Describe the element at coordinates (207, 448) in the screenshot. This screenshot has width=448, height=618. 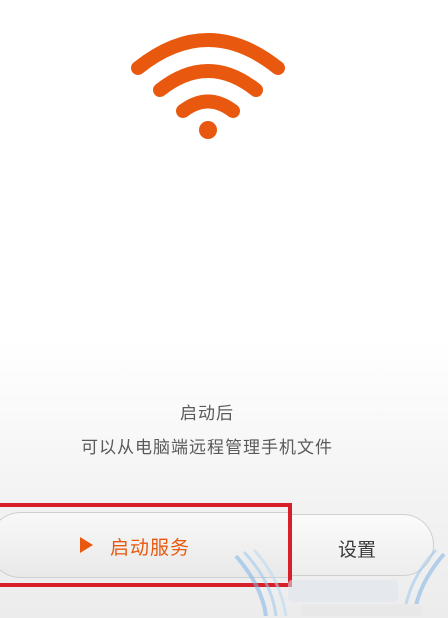
I see `description-text: 可以从电脑端远程管理手机文件` at that location.